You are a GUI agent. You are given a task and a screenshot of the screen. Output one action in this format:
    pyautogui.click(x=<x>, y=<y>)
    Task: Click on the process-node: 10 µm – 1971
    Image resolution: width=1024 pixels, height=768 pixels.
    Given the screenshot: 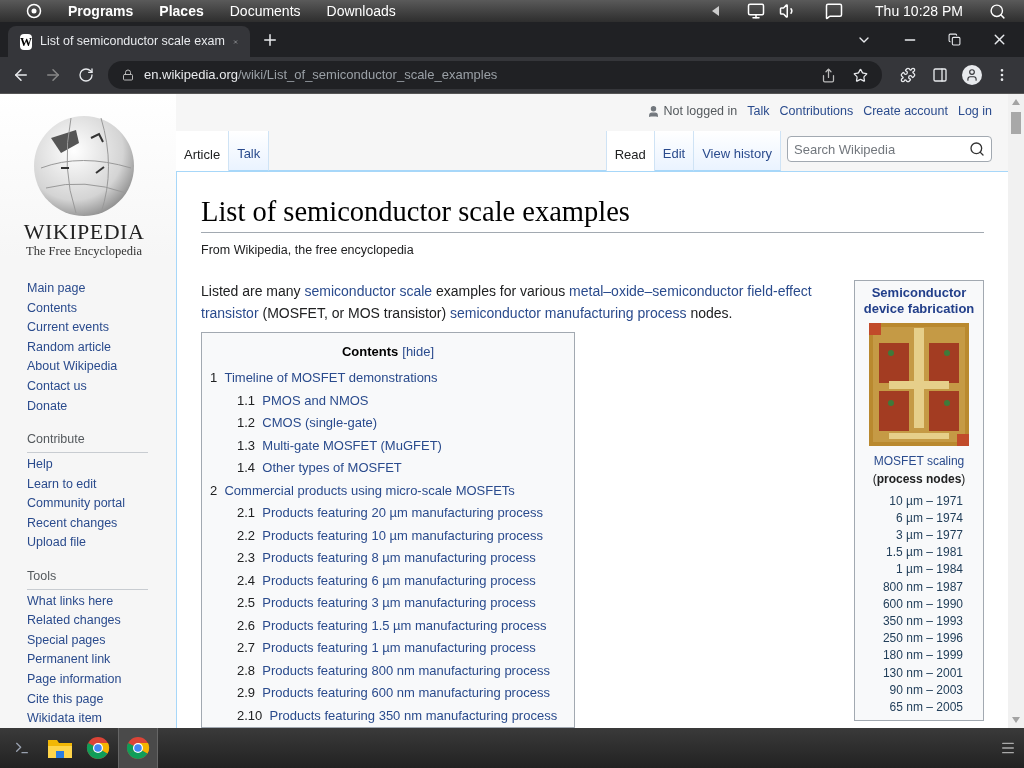 What is the action you would take?
    pyautogui.click(x=926, y=501)
    